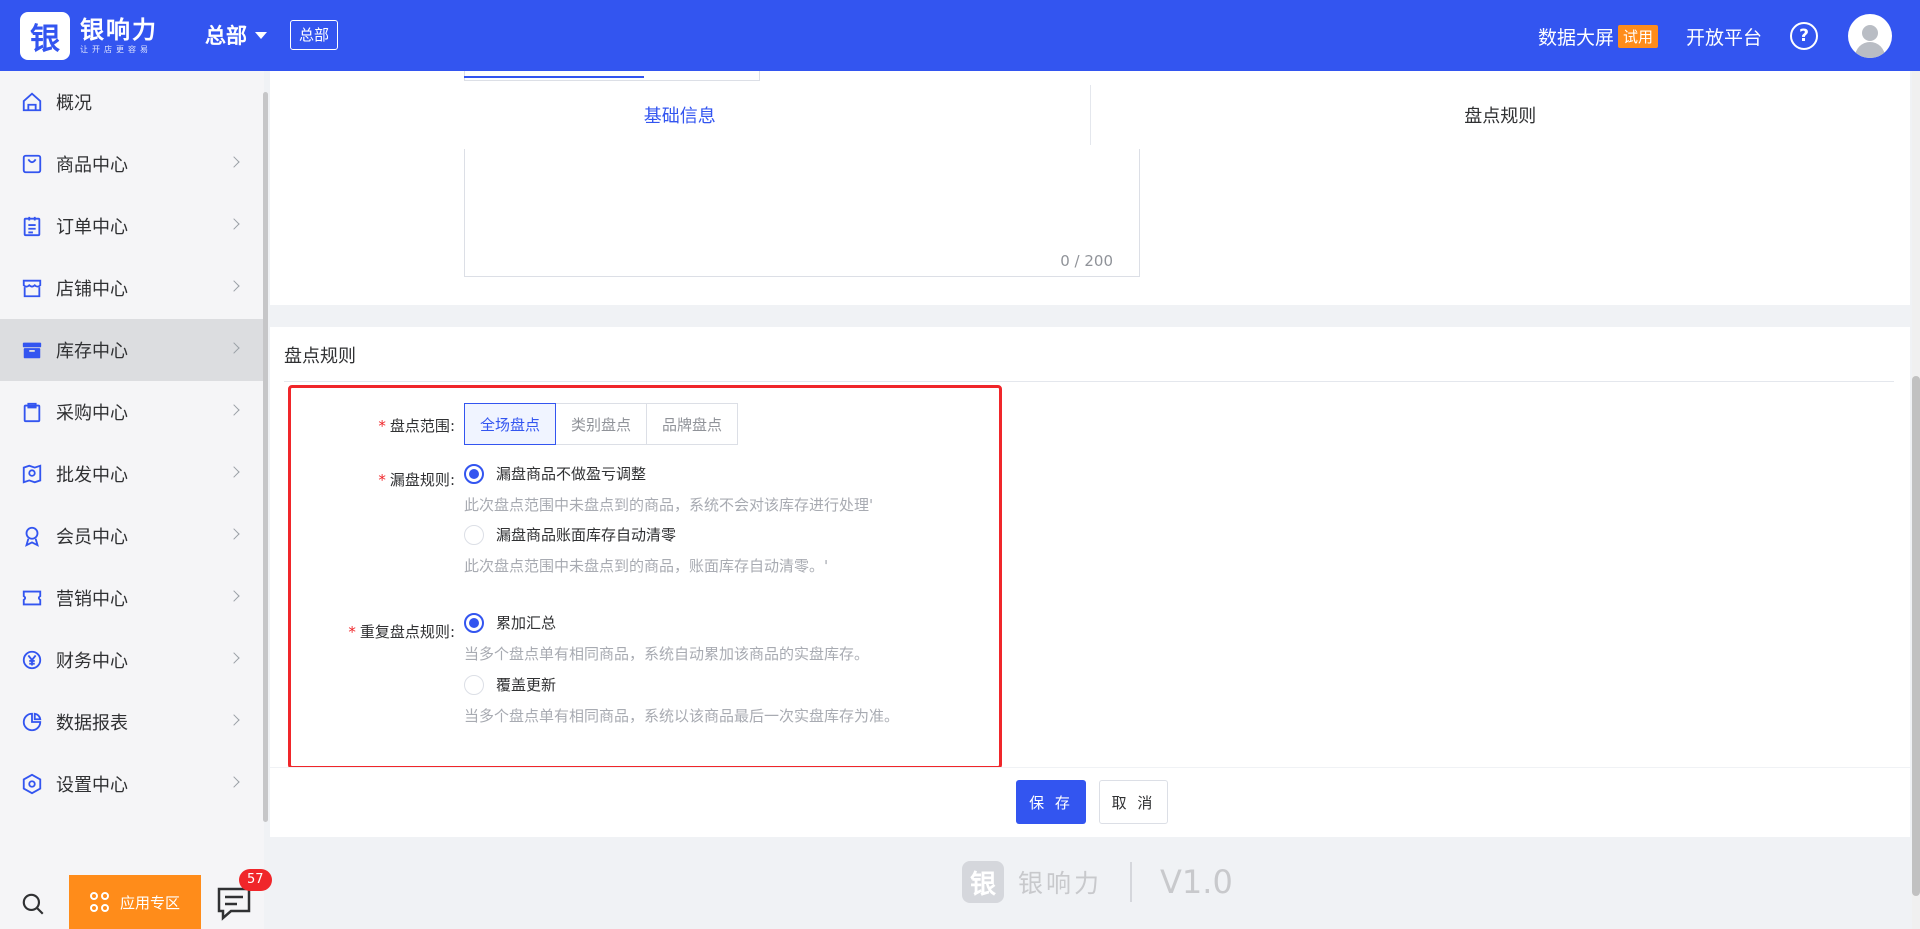 Image resolution: width=1920 pixels, height=929 pixels. I want to click on missing-rule-hint-2: 此次盘点范围中未盘点到的商品，账面库存自动清零。', so click(646, 566).